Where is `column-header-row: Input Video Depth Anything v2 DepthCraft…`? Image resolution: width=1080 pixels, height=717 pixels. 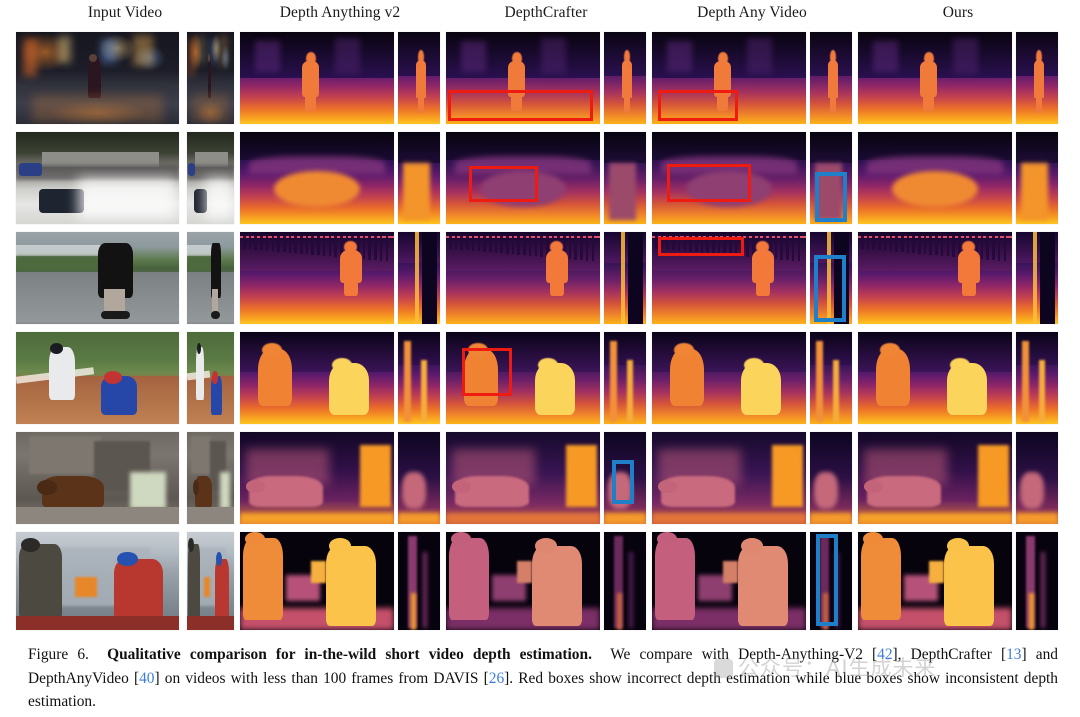 column-header-row: Input Video Depth Anything v2 DepthCraft… is located at coordinates (540, 14).